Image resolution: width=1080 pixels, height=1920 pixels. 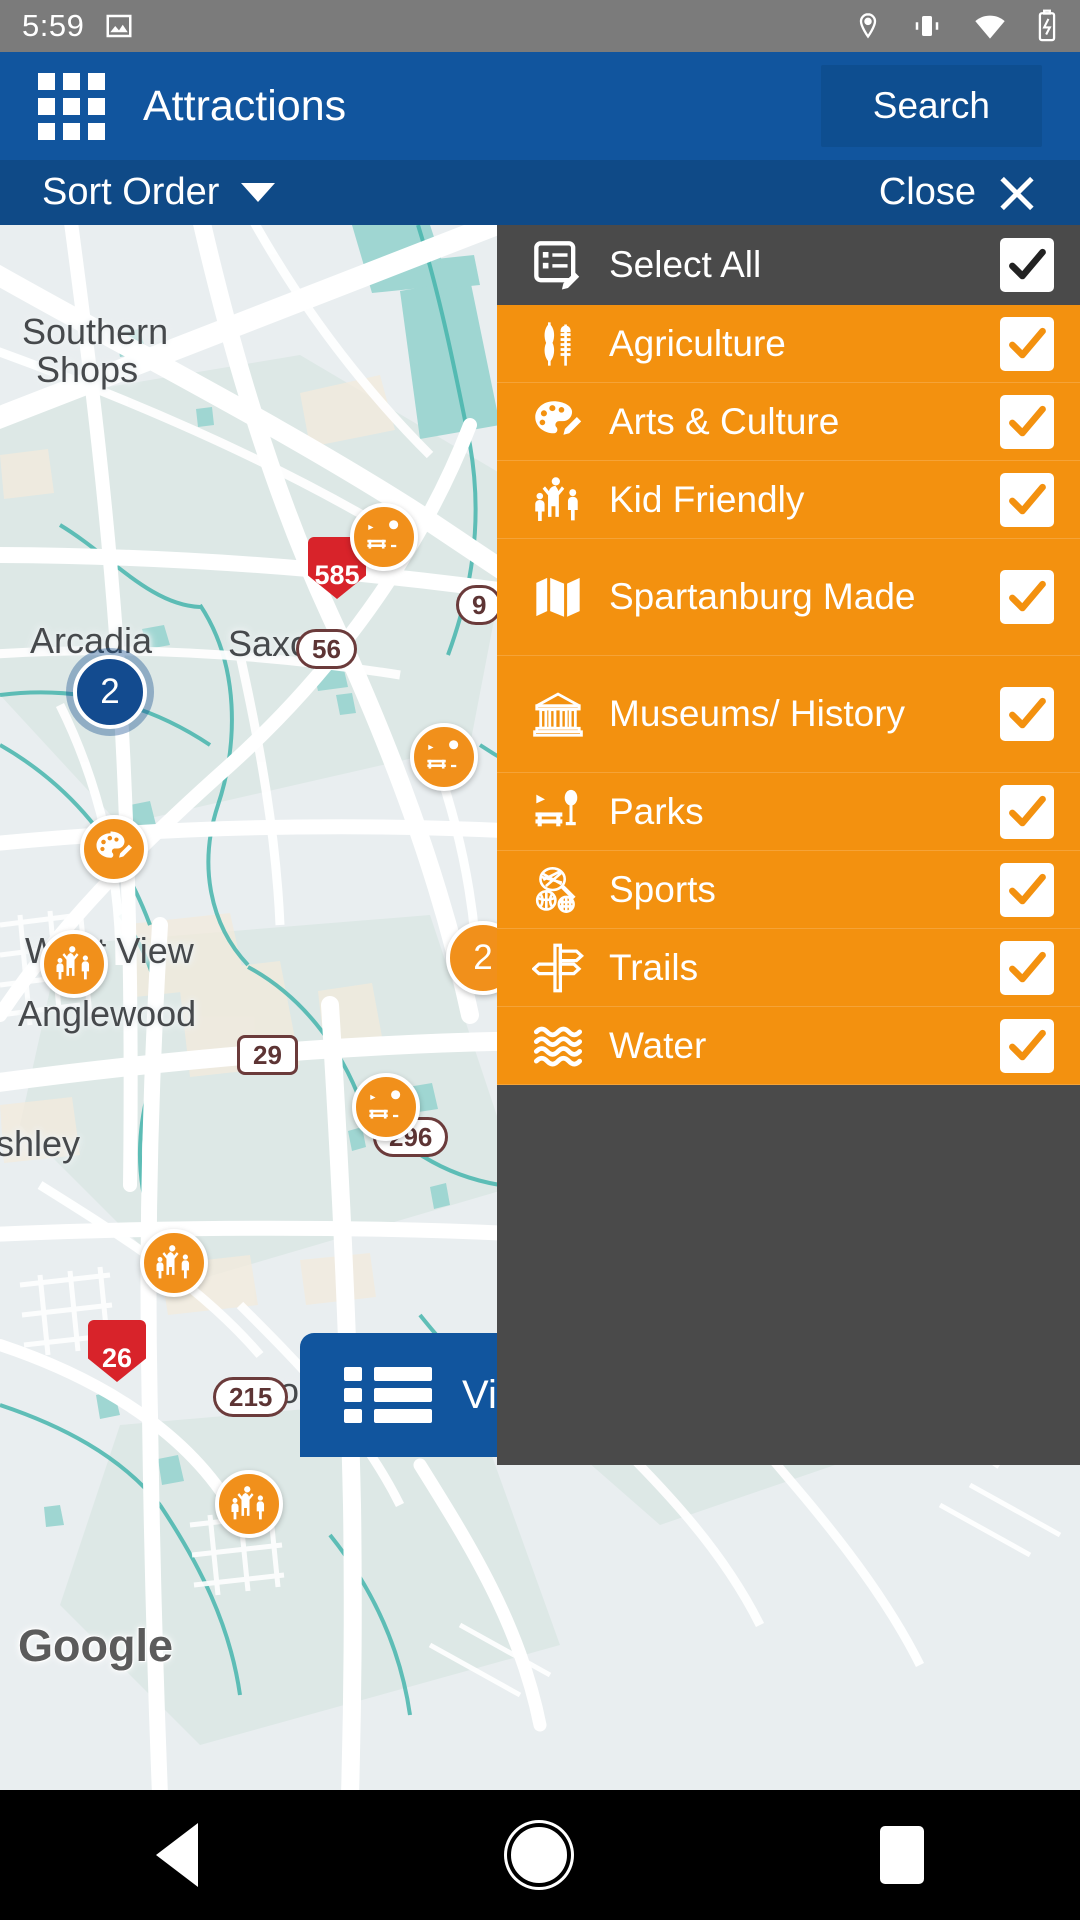 I want to click on battery-charging-icon, so click(x=1047, y=25).